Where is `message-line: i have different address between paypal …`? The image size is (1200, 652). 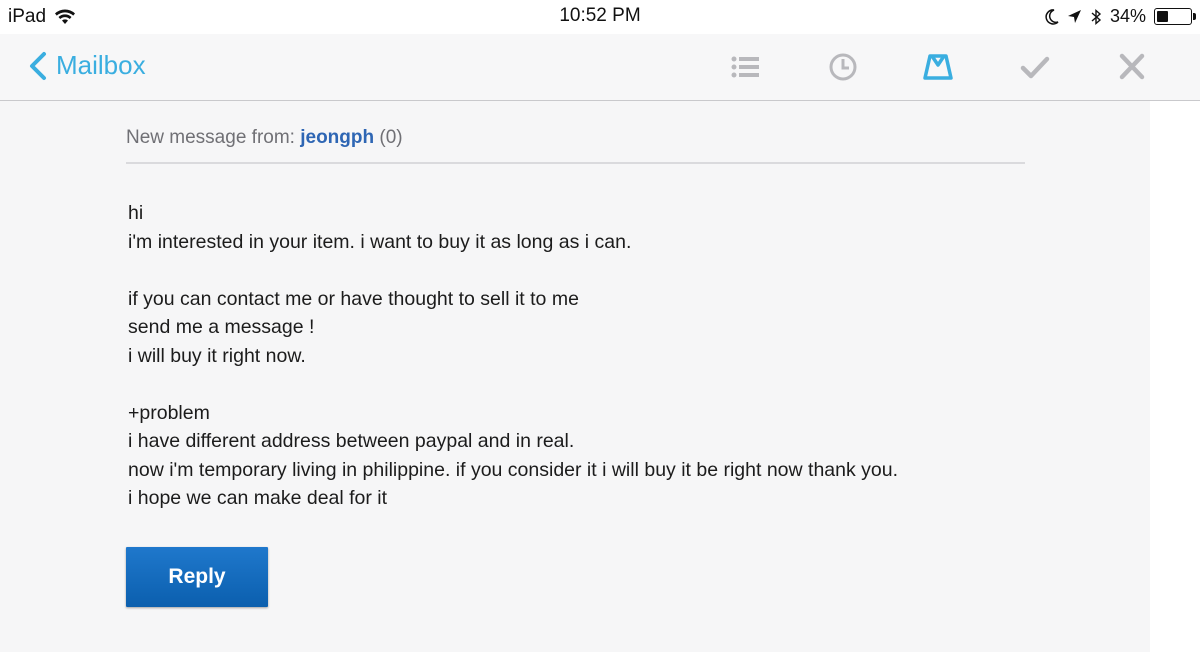 message-line: i have different address between paypal … is located at coordinates (351, 441).